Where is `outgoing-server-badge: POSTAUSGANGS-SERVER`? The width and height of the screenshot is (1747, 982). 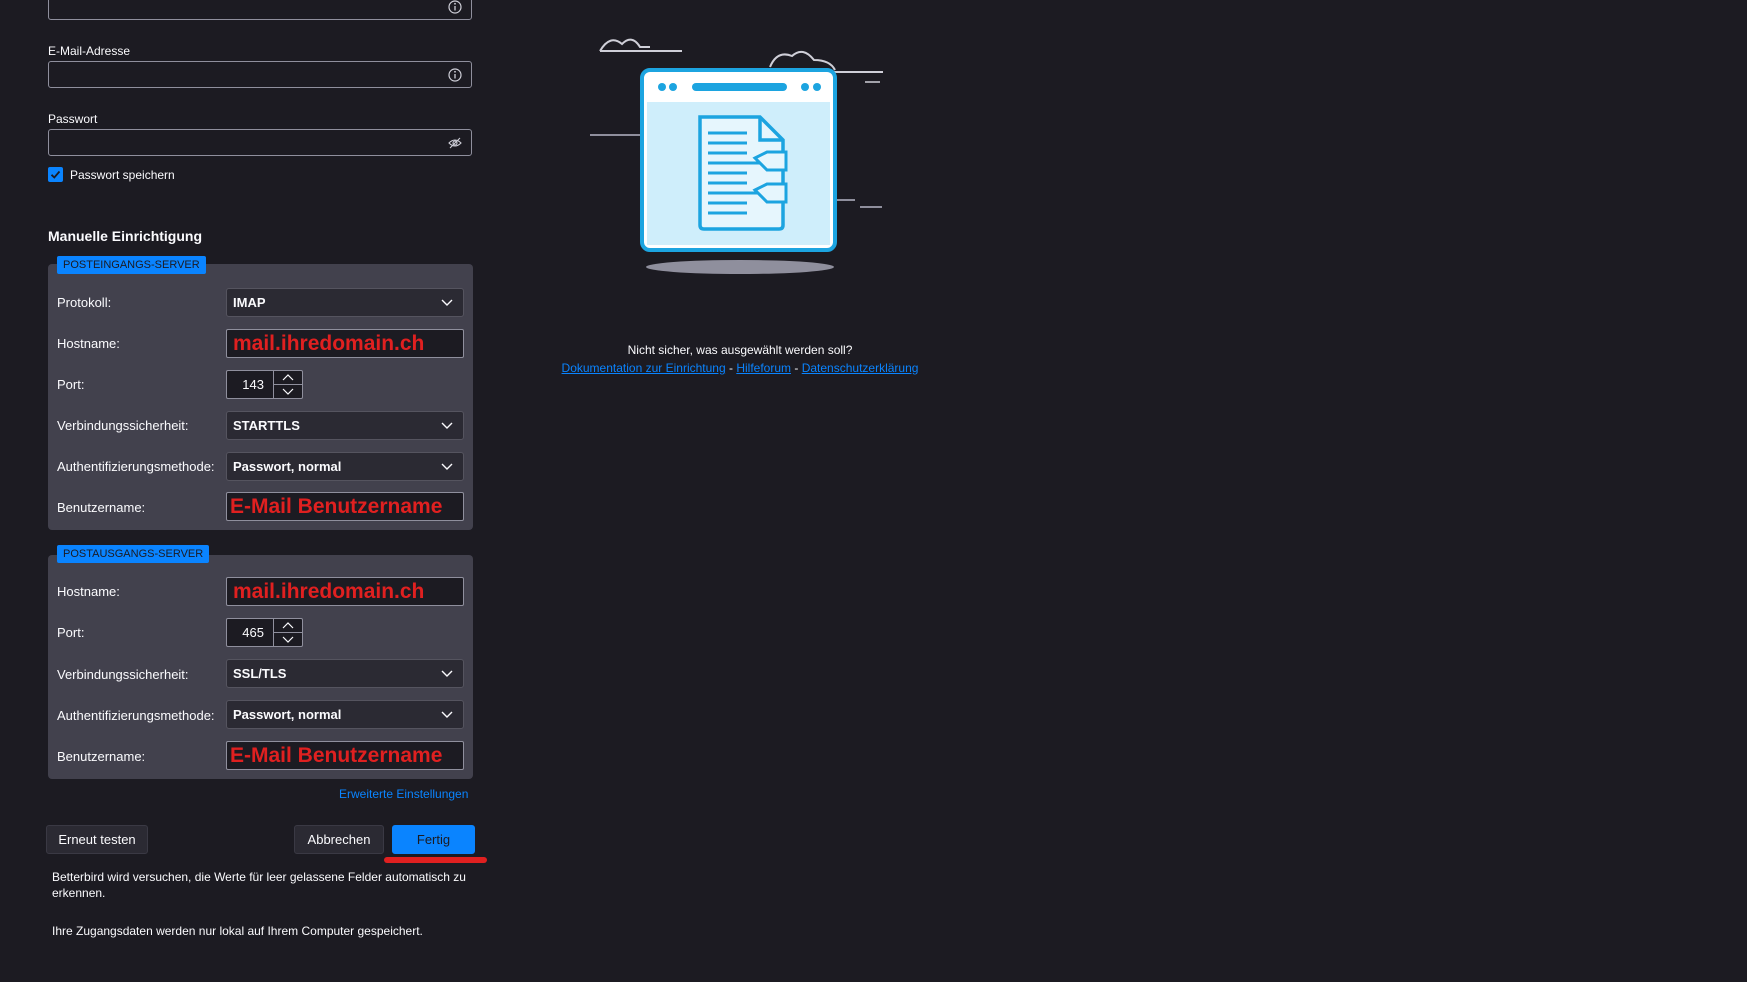 outgoing-server-badge: POSTAUSGANGS-SERVER is located at coordinates (133, 554).